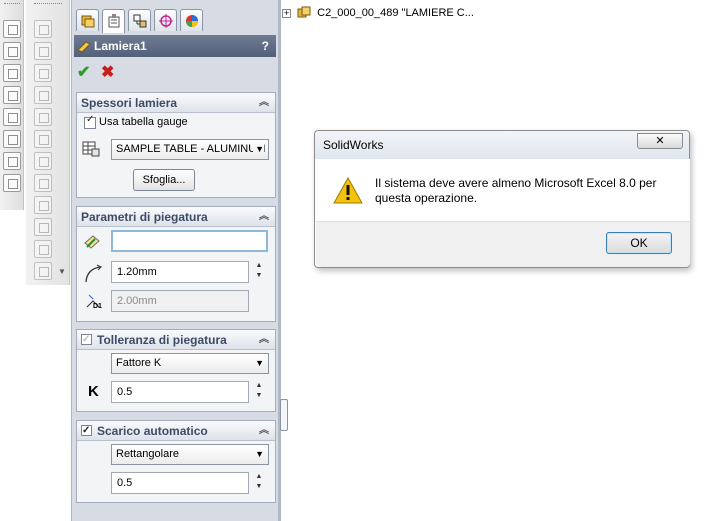 This screenshot has width=723, height=521. I want to click on bend-radius-input: 2.00mm, so click(180, 301).